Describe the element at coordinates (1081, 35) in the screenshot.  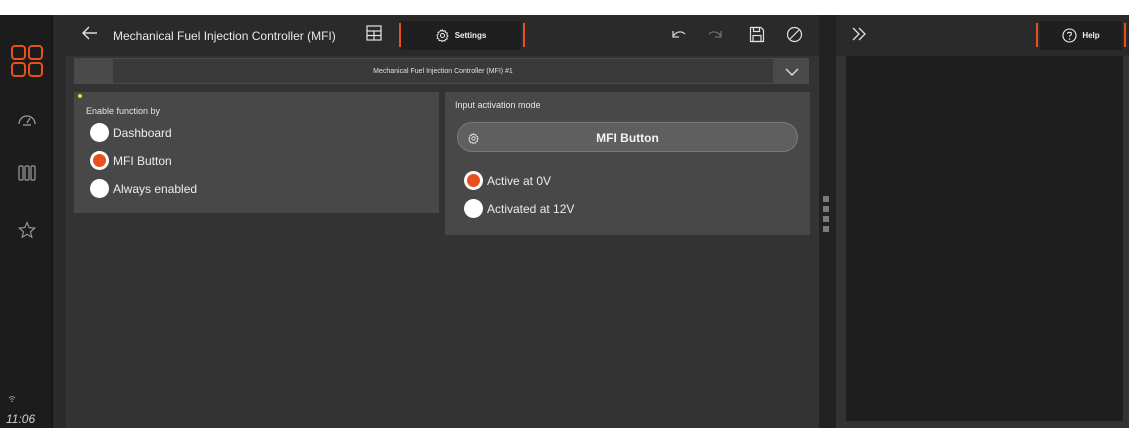
I see `help-button: Help` at that location.